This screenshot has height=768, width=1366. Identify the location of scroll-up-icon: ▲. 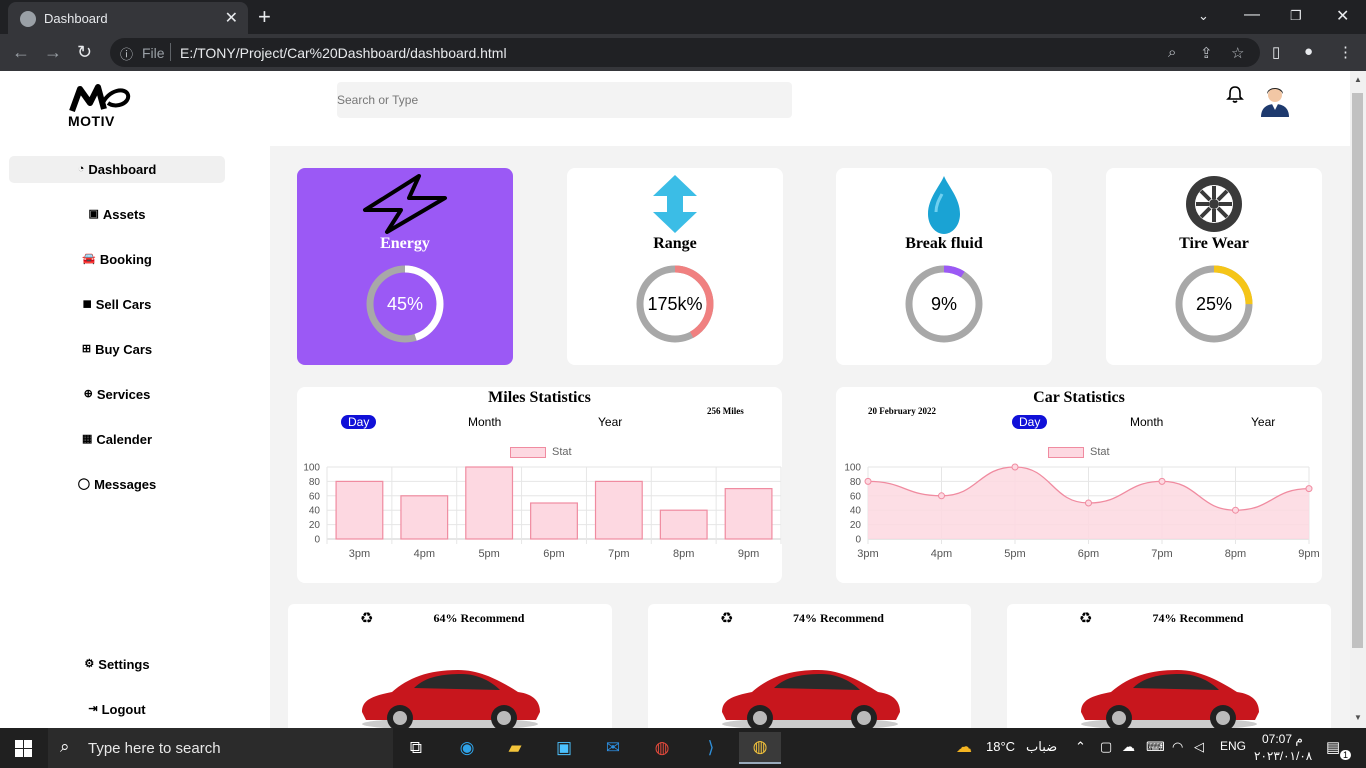
(1358, 79).